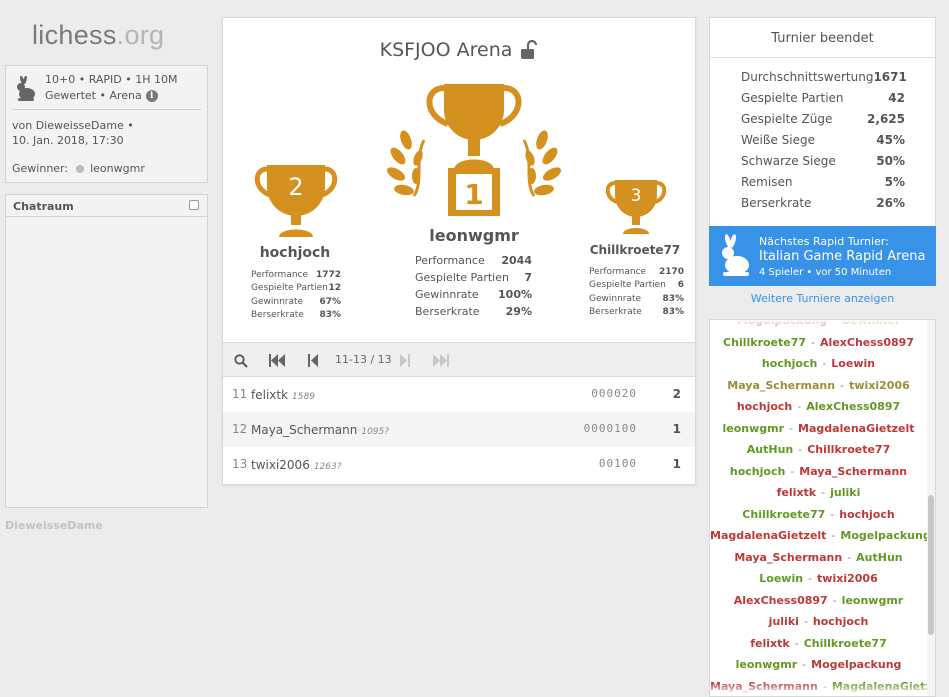 The width and height of the screenshot is (949, 697). I want to click on player-rank: 11, so click(240, 394).